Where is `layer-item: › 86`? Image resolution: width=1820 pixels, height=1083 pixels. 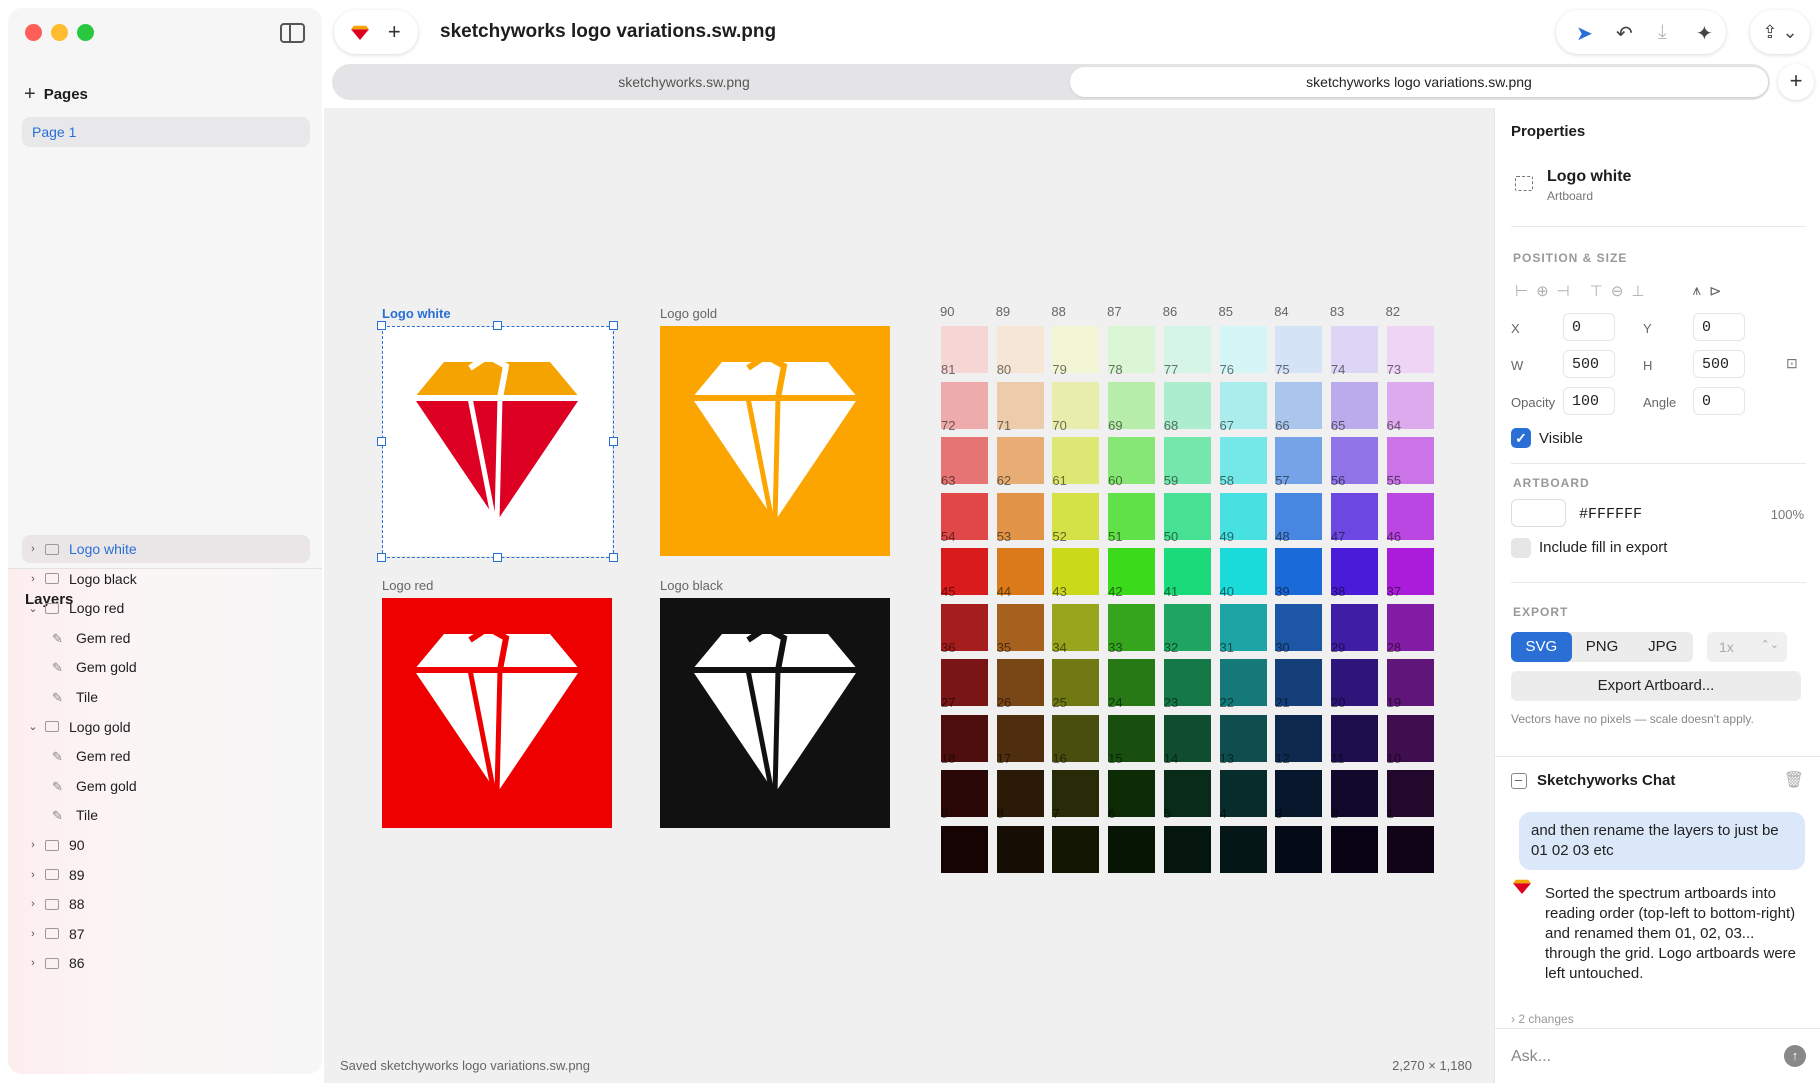
layer-item: › 86 is located at coordinates (166, 963).